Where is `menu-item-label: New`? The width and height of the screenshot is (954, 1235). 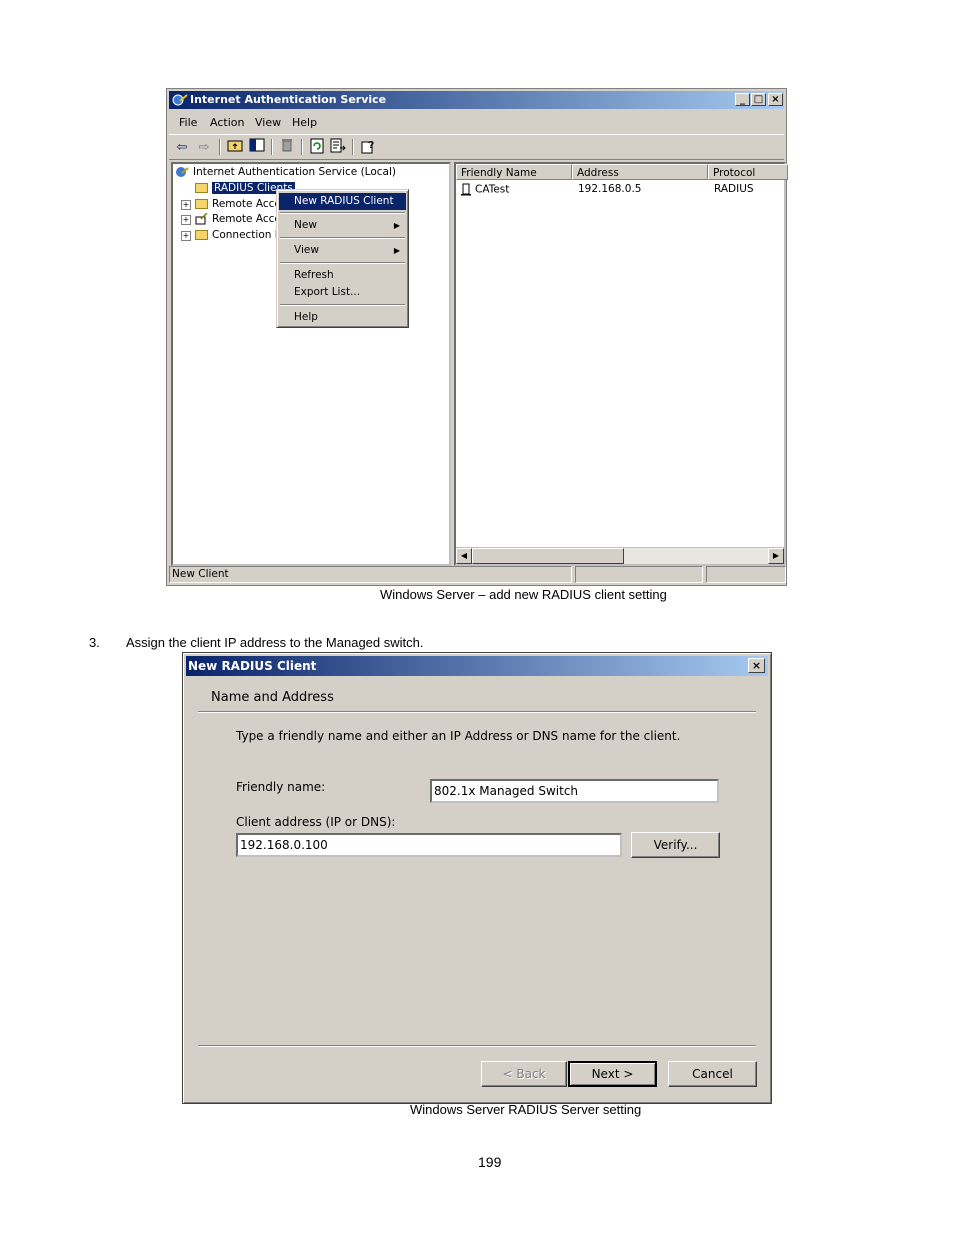
menu-item-label: New is located at coordinates (305, 225).